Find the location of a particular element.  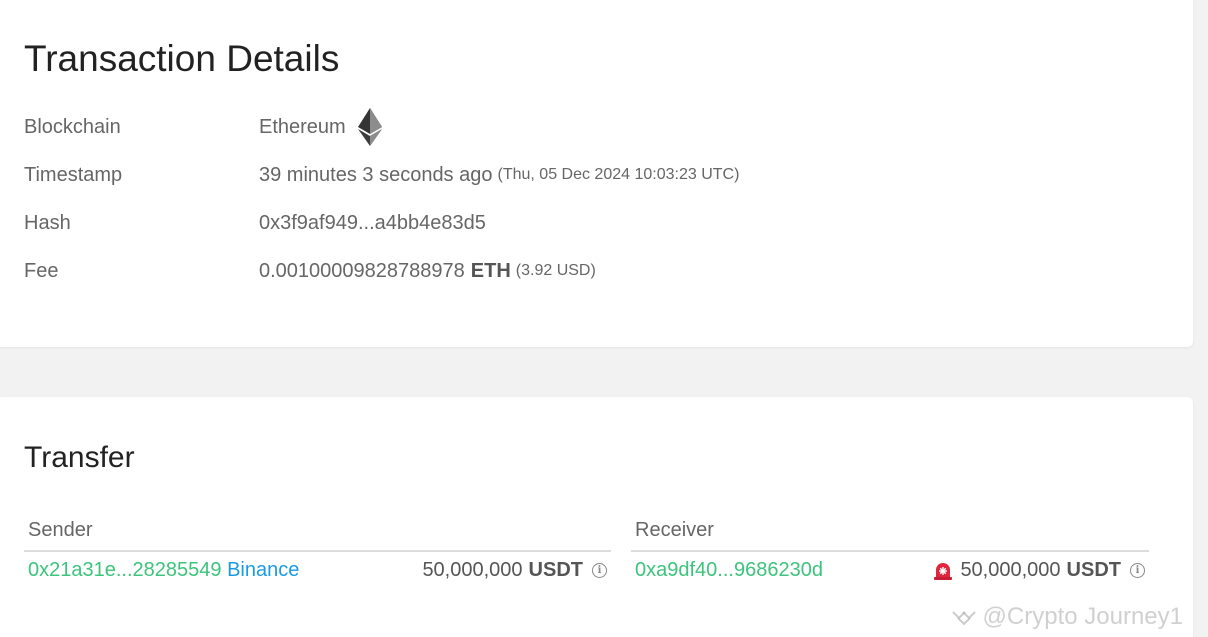

receiver-address-link: 0xa9df40...9686230d is located at coordinates (729, 570).